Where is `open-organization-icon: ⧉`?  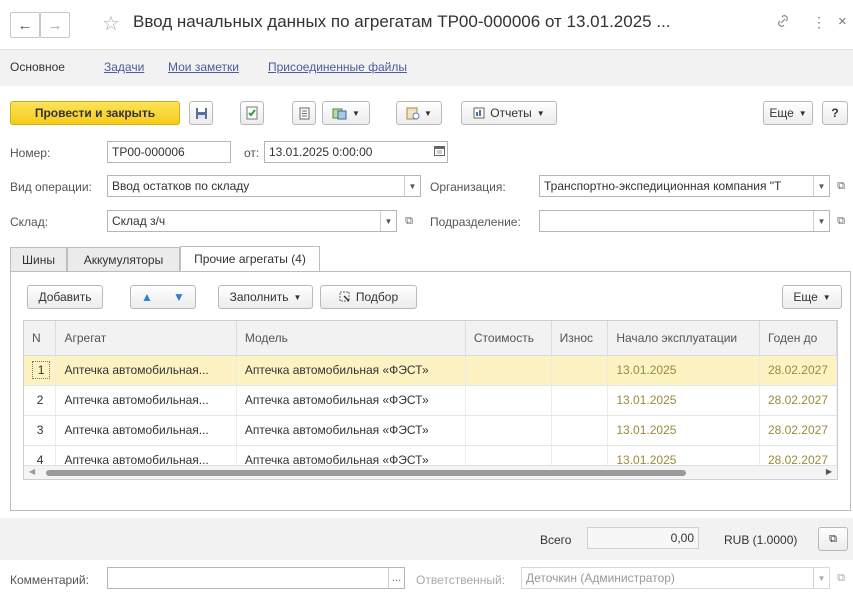 open-organization-icon: ⧉ is located at coordinates (841, 186).